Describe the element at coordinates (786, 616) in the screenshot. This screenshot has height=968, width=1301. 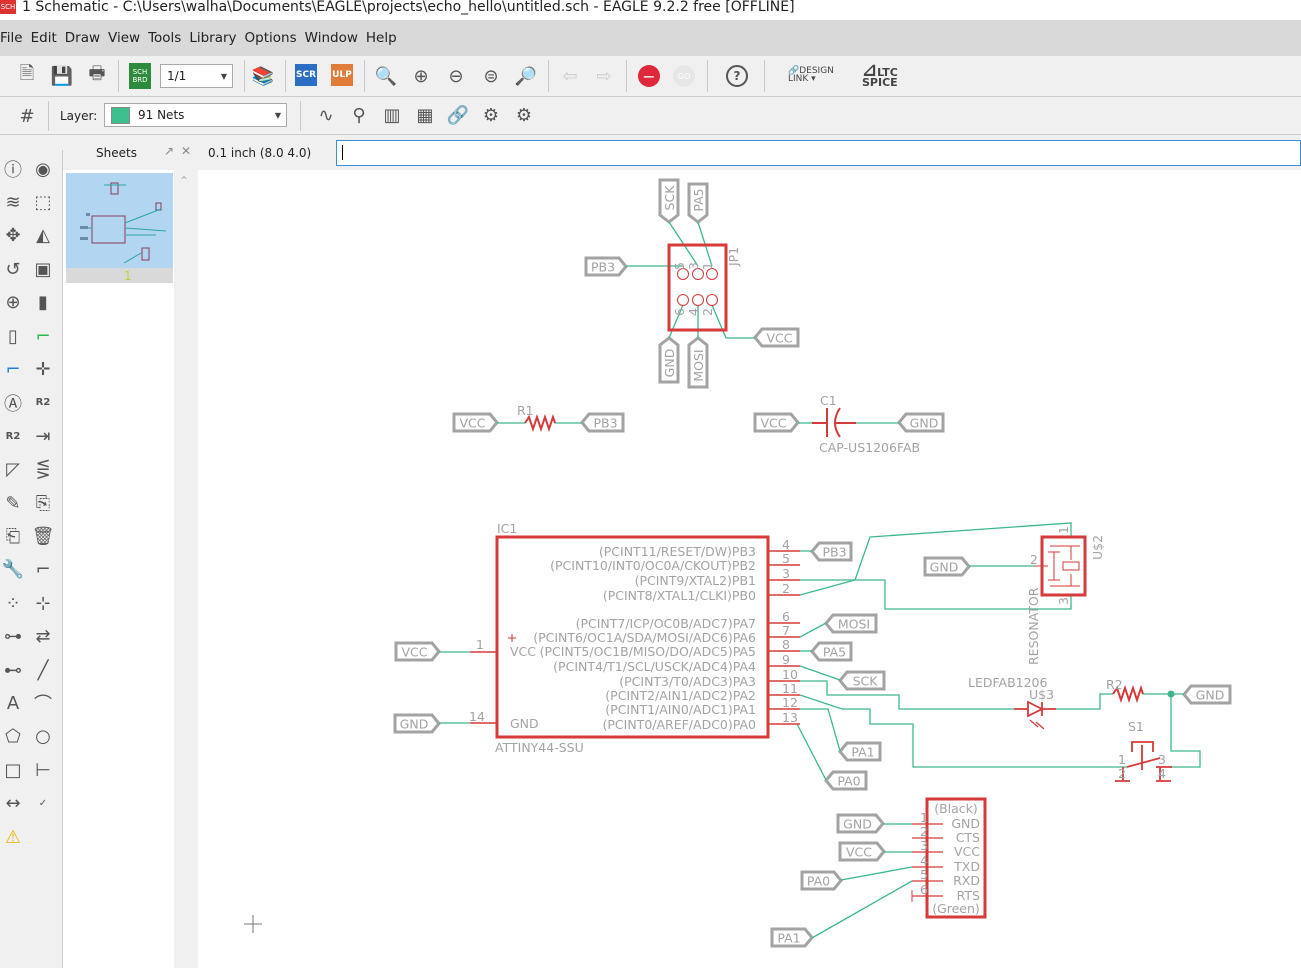
I see `ic1-pin-number: 6` at that location.